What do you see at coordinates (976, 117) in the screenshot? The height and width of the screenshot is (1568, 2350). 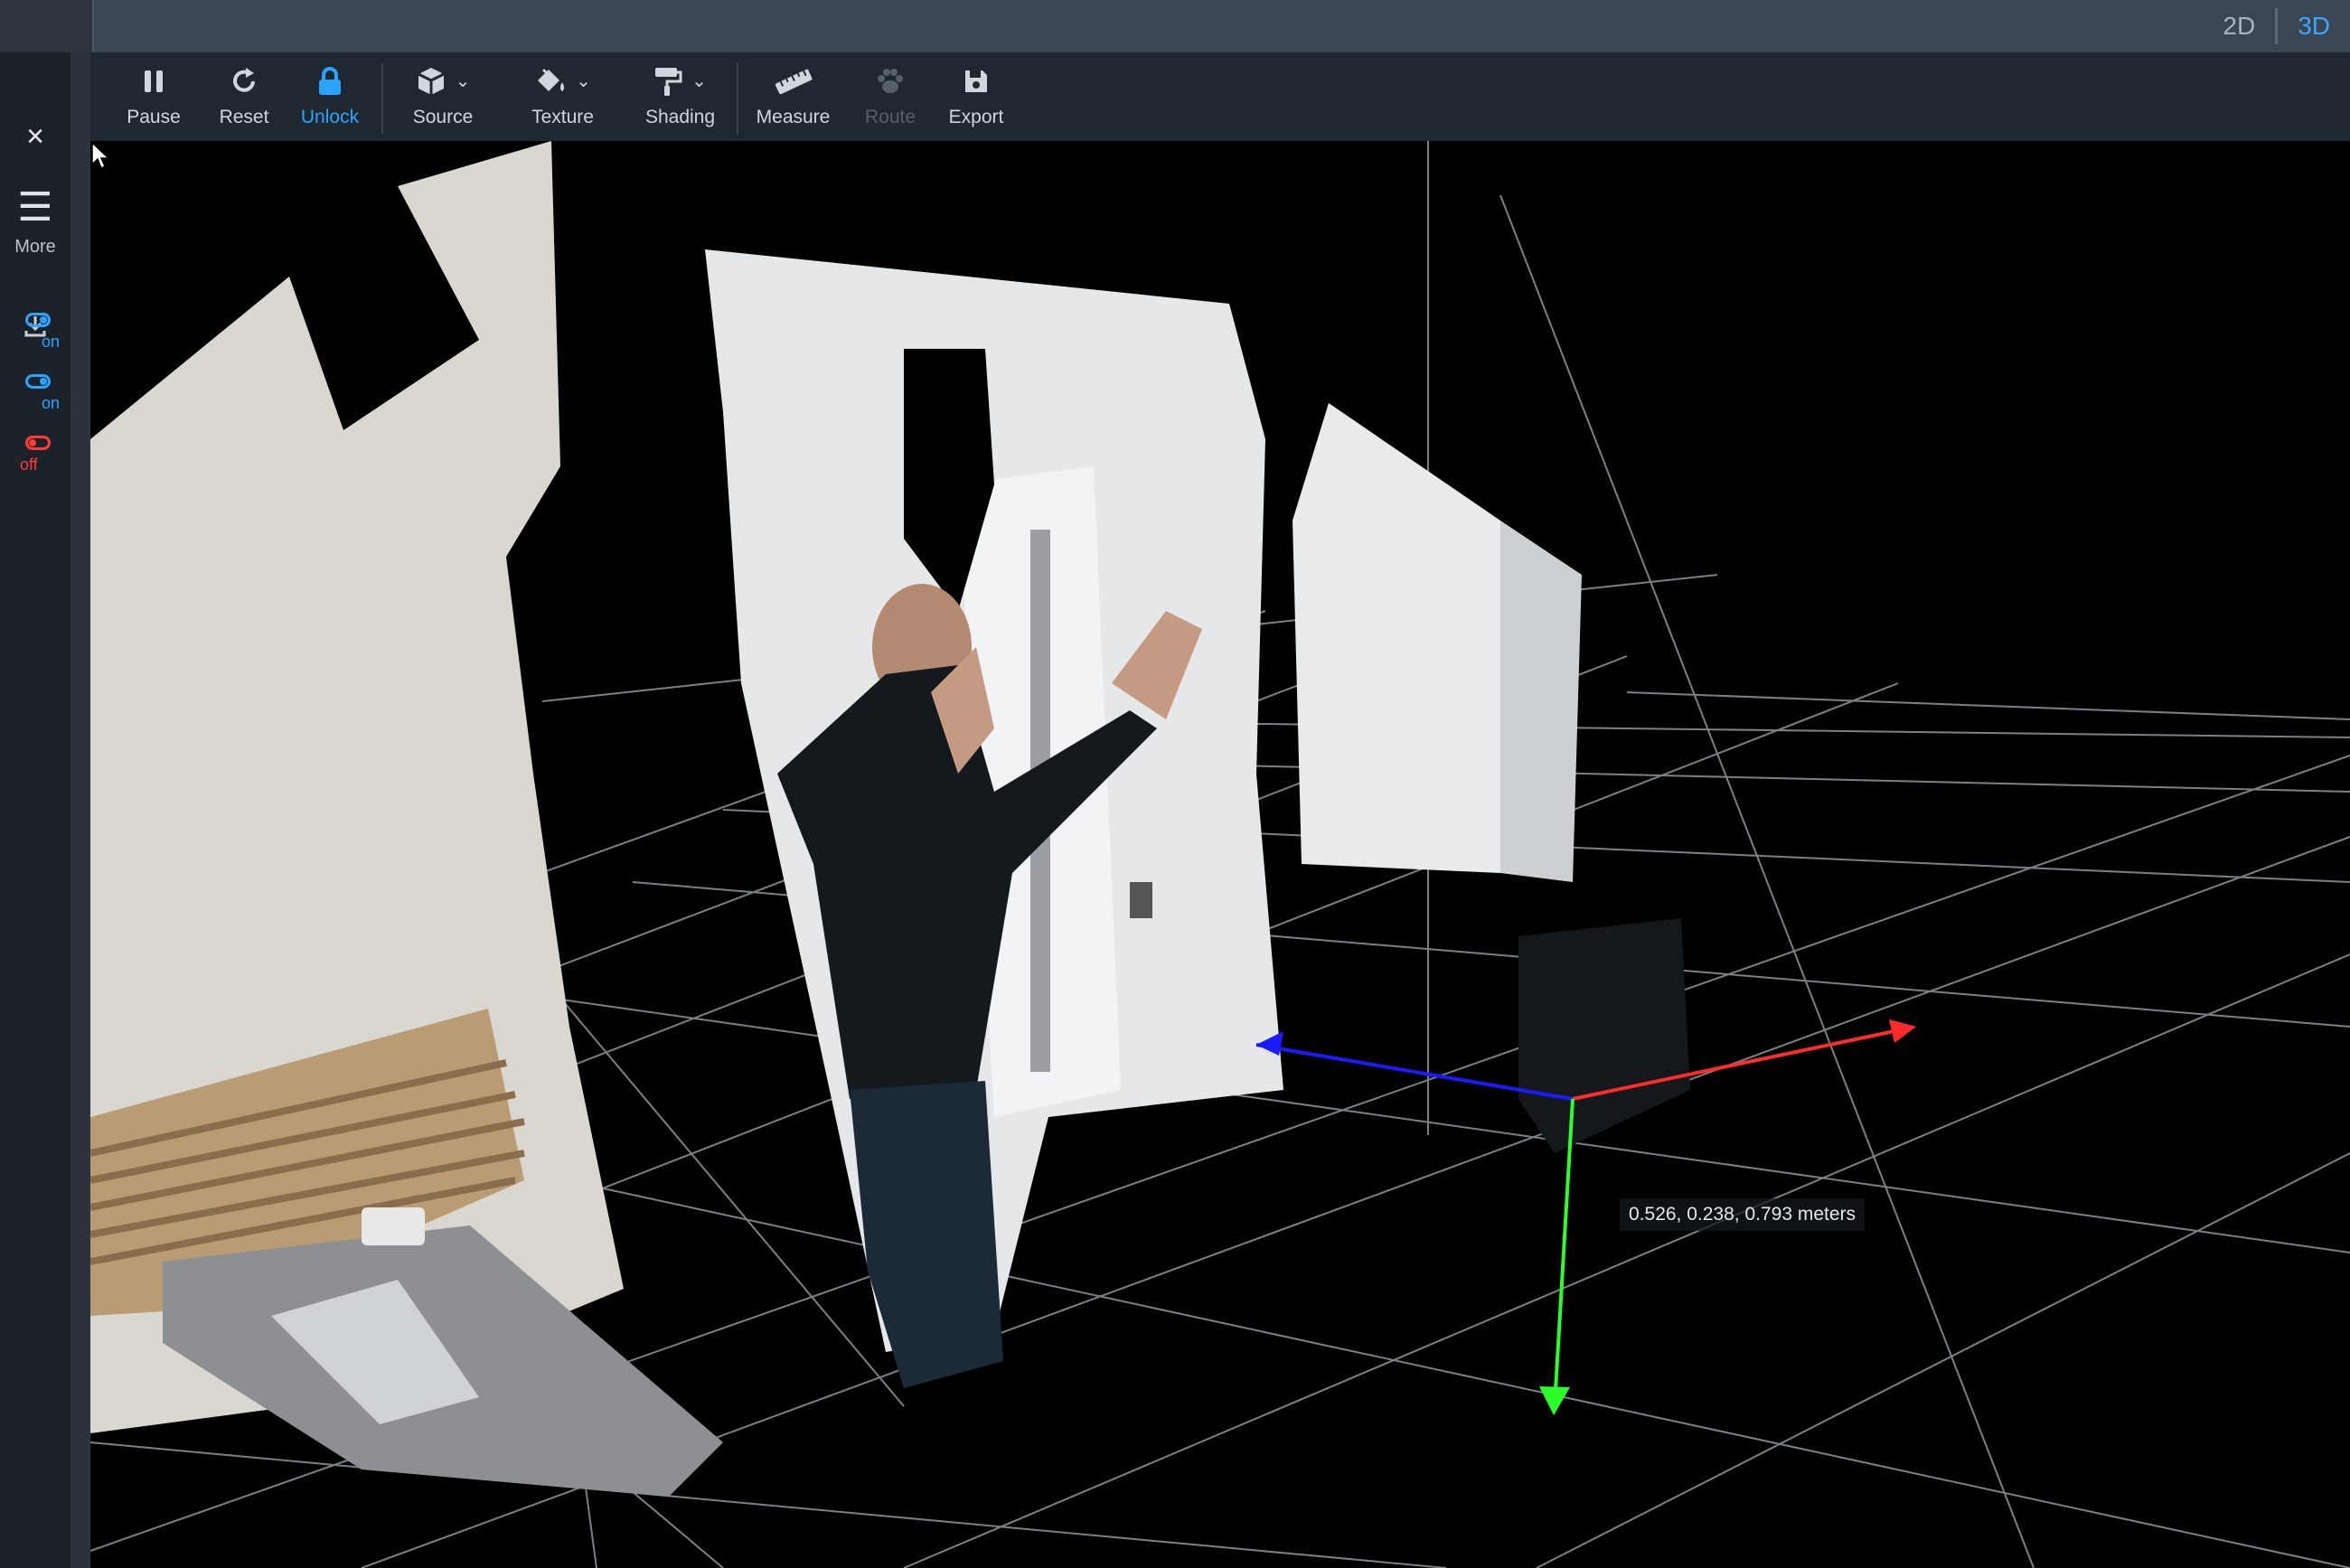 I see `export-label: Export` at bounding box center [976, 117].